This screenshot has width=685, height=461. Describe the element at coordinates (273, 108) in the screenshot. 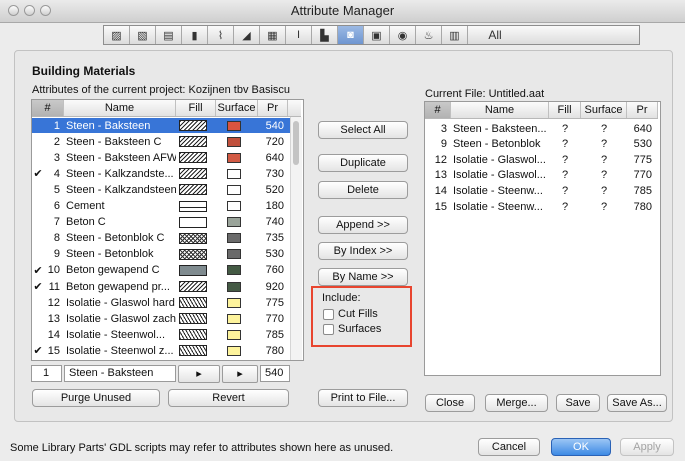

I see `column-pr: Pr` at that location.